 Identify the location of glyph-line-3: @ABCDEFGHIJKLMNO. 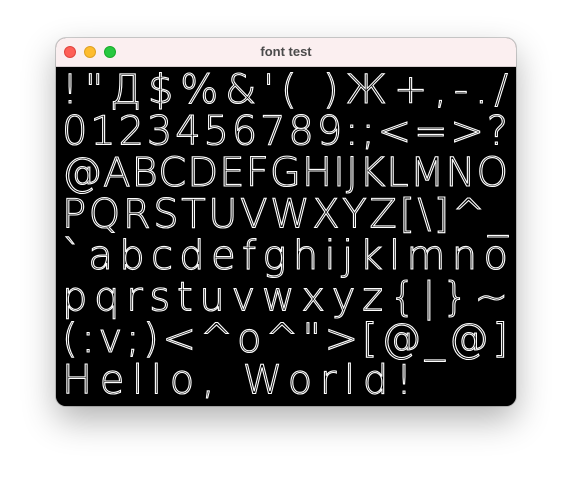
(285, 173).